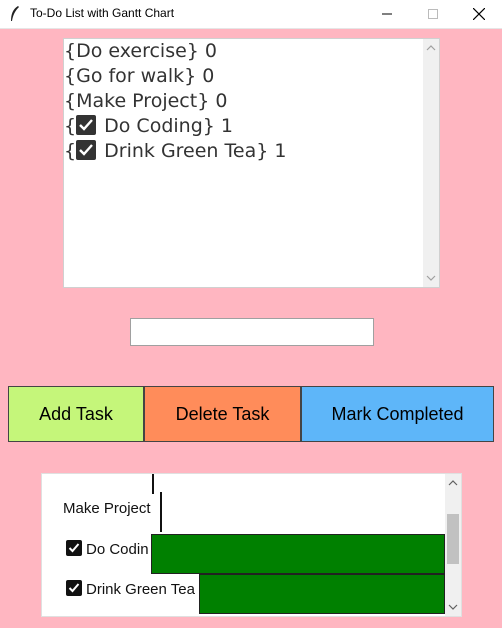 This screenshot has height=628, width=502. I want to click on list-item: { Drink Green Tea} 1, so click(243, 151).